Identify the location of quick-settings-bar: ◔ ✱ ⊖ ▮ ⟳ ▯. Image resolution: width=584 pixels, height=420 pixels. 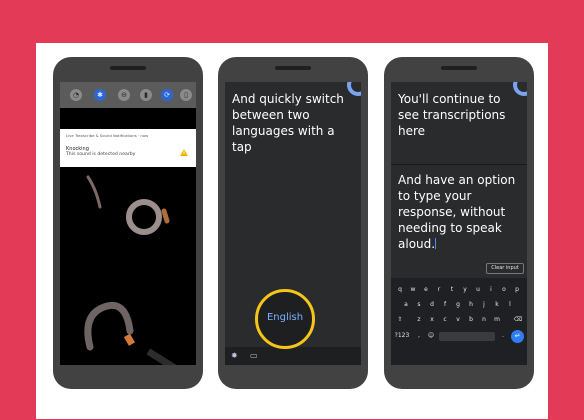
(128, 95).